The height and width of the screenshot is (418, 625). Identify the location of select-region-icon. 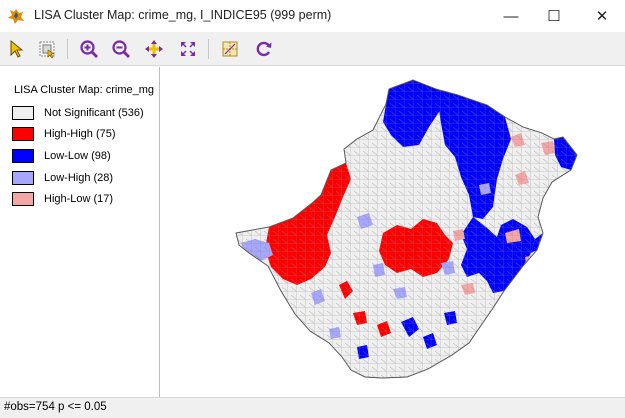
(47, 50).